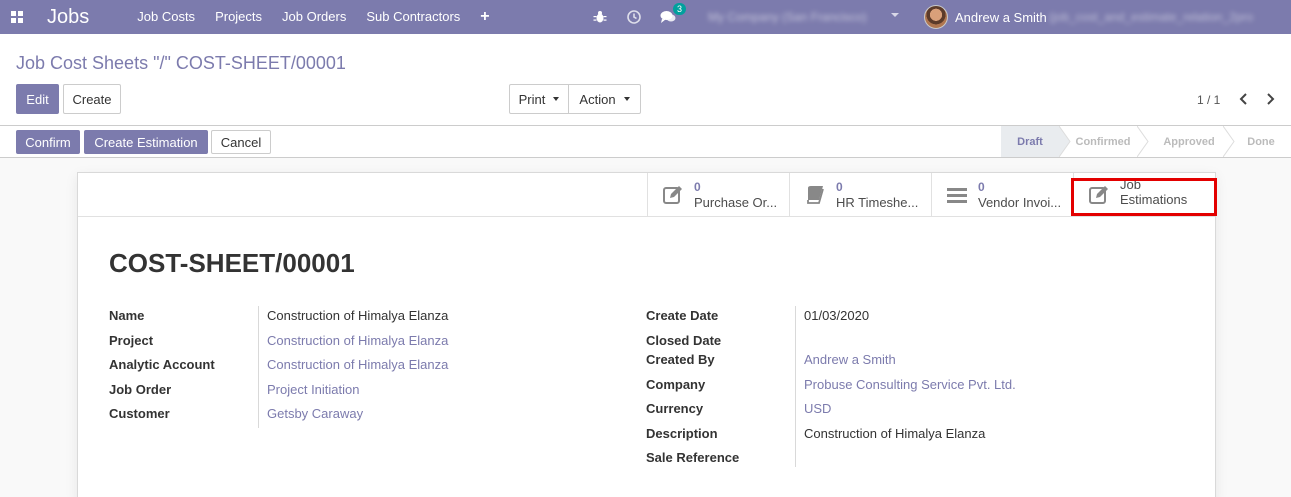  Describe the element at coordinates (1244, 99) in the screenshot. I see `pager-previous-icon` at that location.